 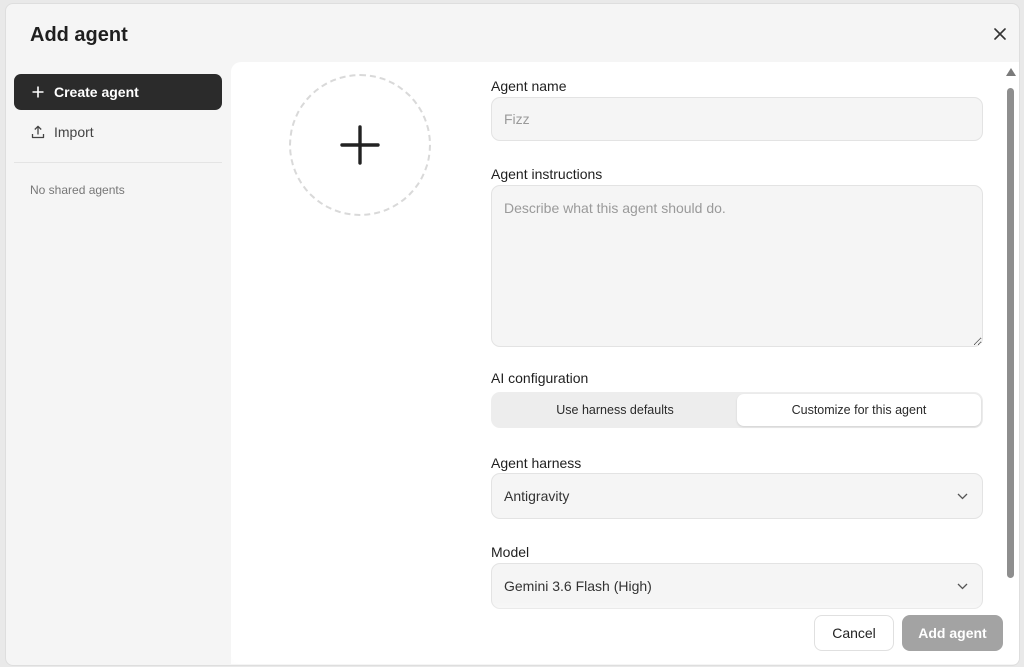 I want to click on agent-instructions-label: Agent instructions, so click(x=547, y=174).